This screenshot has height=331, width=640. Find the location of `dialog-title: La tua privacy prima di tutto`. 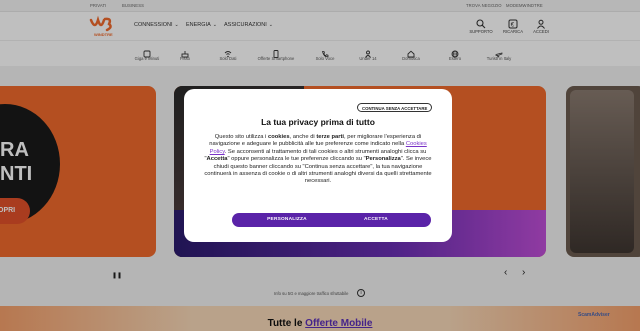

dialog-title: La tua privacy prima di tutto is located at coordinates (318, 122).